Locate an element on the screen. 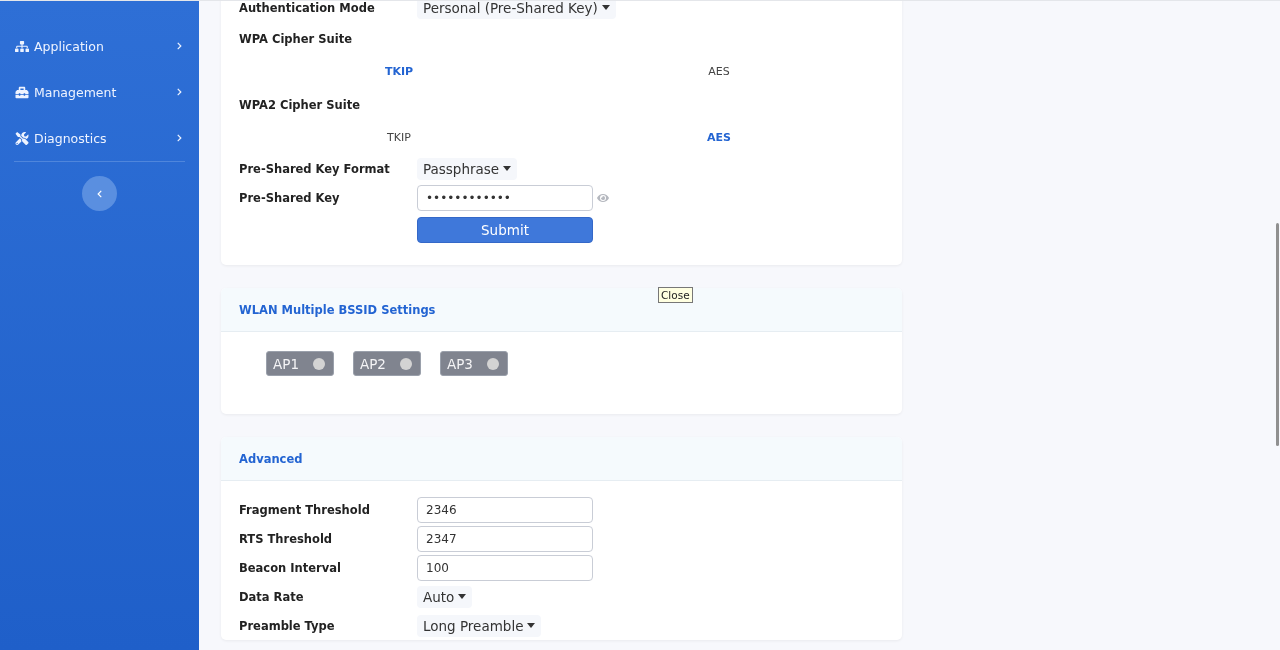 Image resolution: width=1280 pixels, height=650 pixels. input-field: 2346 is located at coordinates (505, 509).